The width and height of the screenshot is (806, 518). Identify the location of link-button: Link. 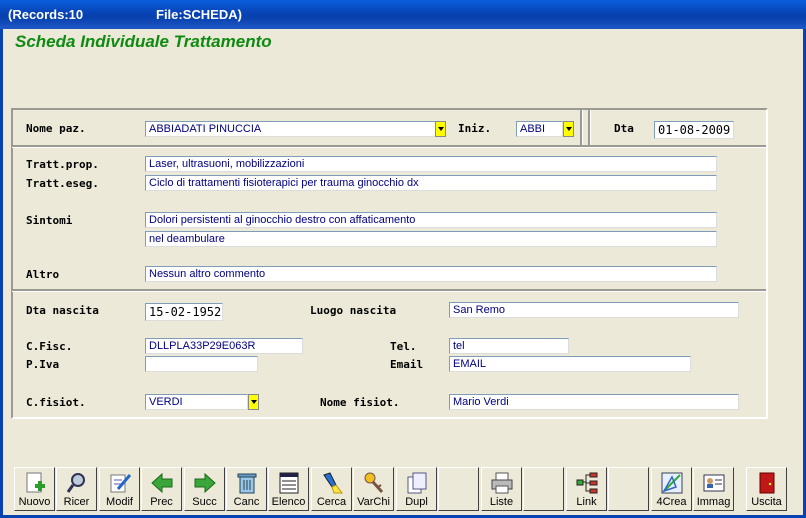
(586, 489).